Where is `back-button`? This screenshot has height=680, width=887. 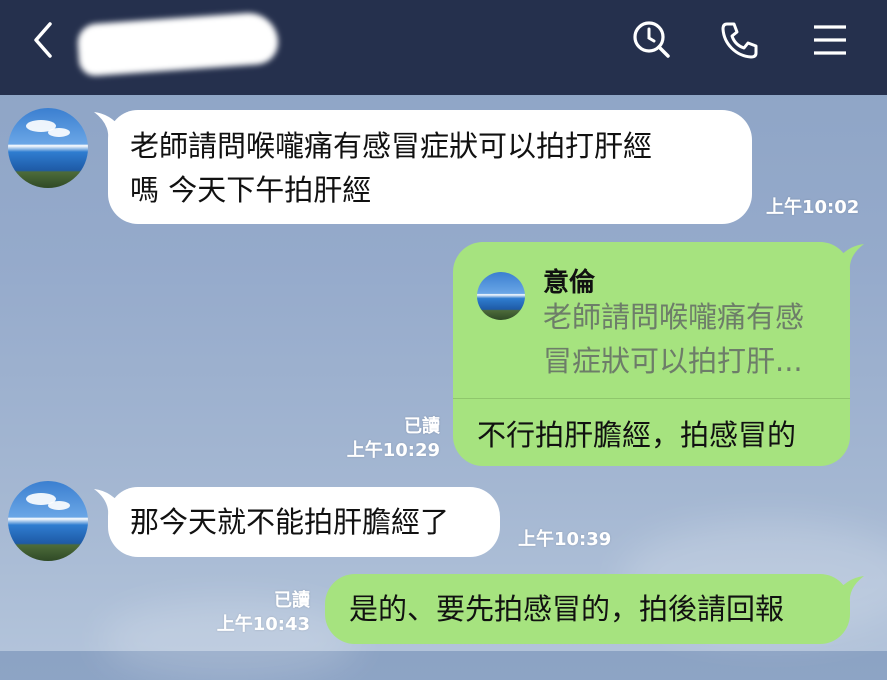 back-button is located at coordinates (44, 40).